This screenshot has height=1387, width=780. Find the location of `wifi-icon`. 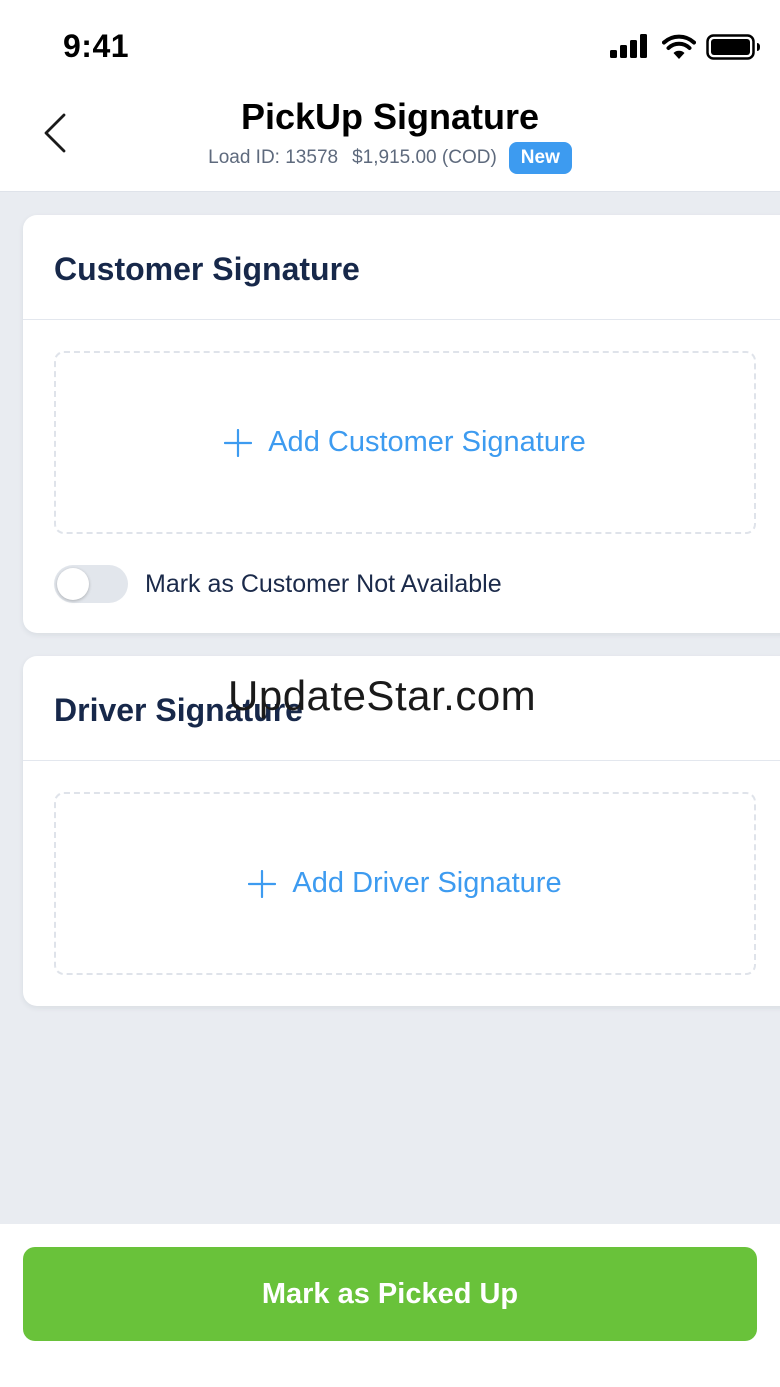

wifi-icon is located at coordinates (679, 46).